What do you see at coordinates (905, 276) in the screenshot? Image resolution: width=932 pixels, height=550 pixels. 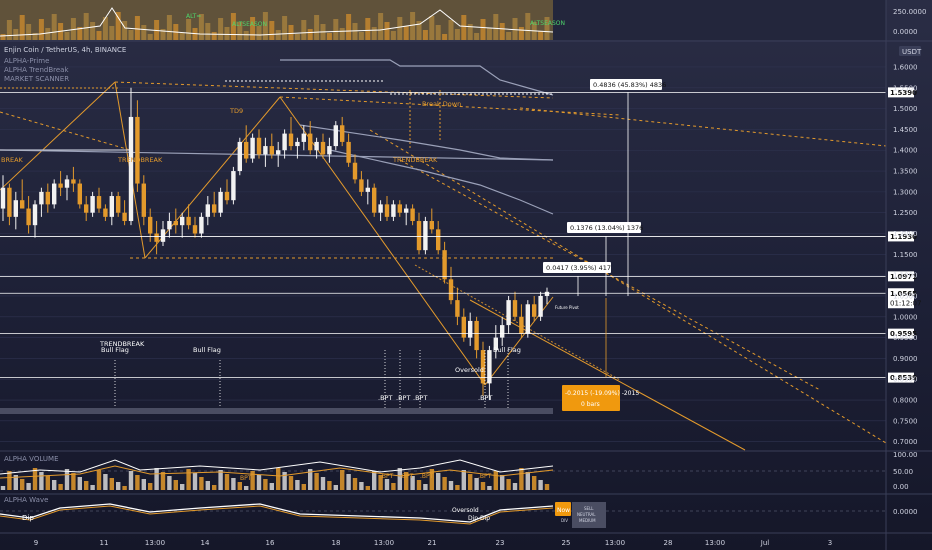 I see `y-tick-label: 1.1000` at bounding box center [905, 276].